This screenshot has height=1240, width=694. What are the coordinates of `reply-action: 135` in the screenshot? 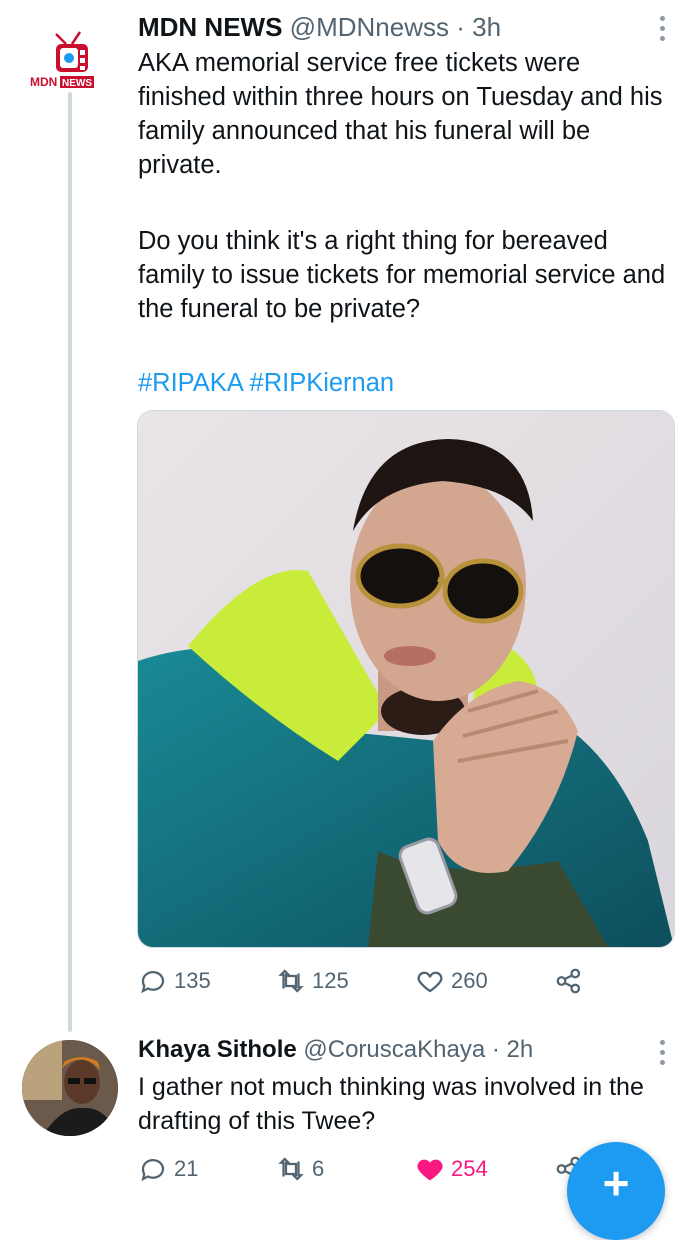 It's located at (174, 981).